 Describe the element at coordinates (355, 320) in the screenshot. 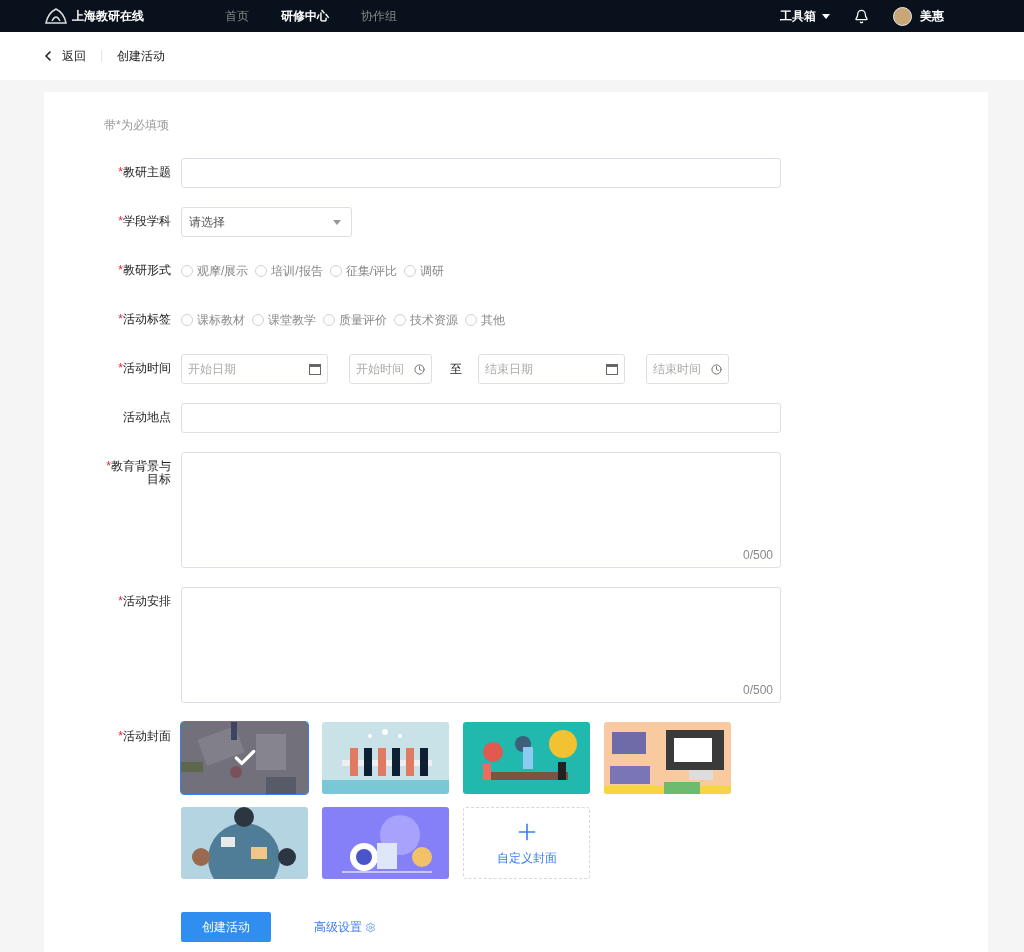

I see `radio-option: 质量评价` at that location.